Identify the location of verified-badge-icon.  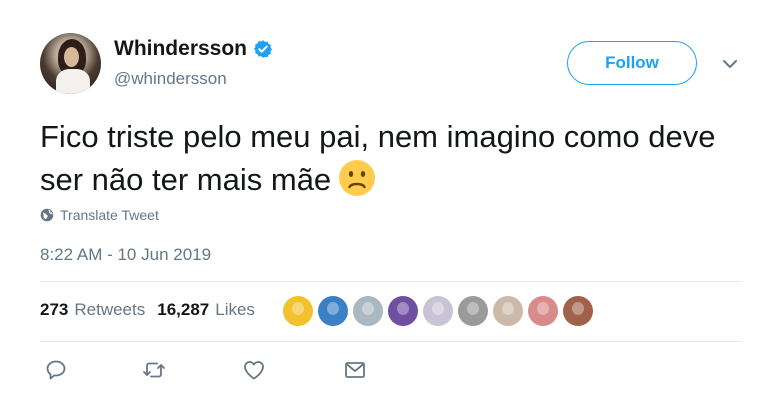
(263, 49).